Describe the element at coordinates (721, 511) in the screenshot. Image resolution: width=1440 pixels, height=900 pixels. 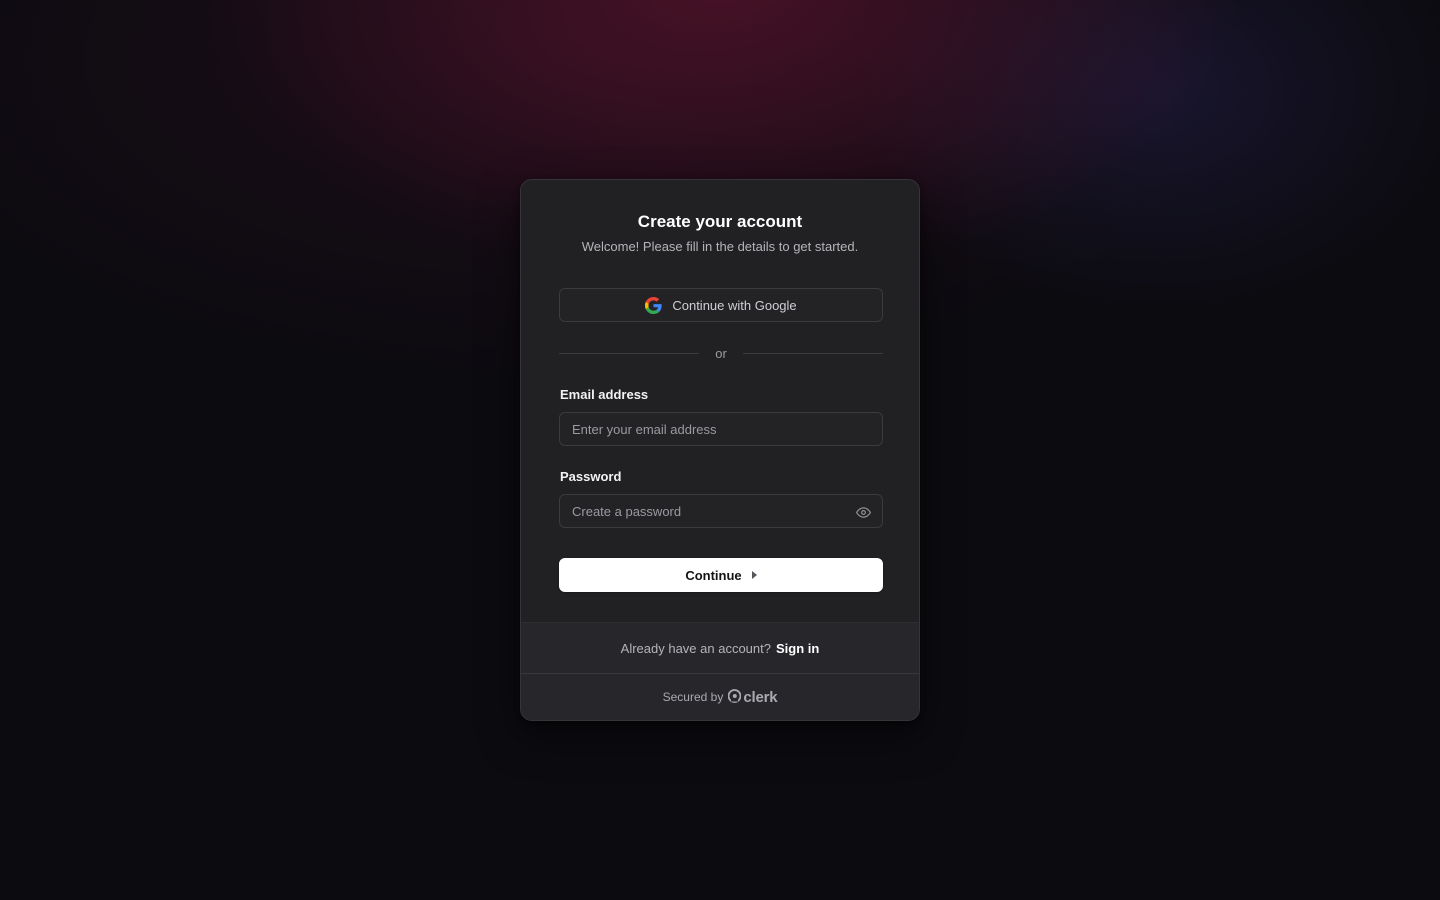
I see `password-field` at that location.